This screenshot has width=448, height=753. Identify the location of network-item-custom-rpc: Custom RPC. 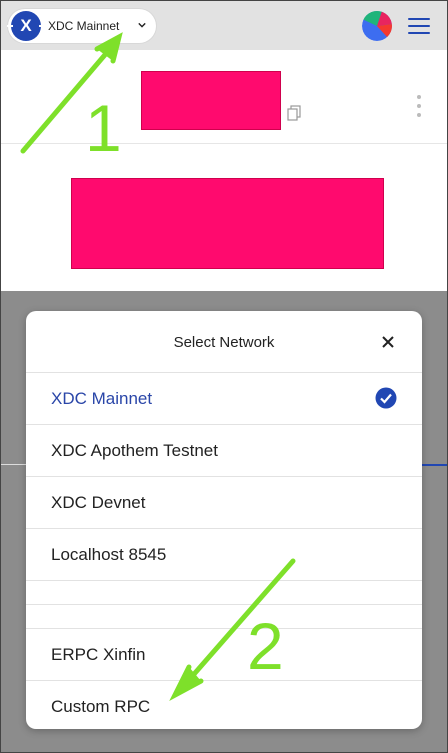
(224, 705).